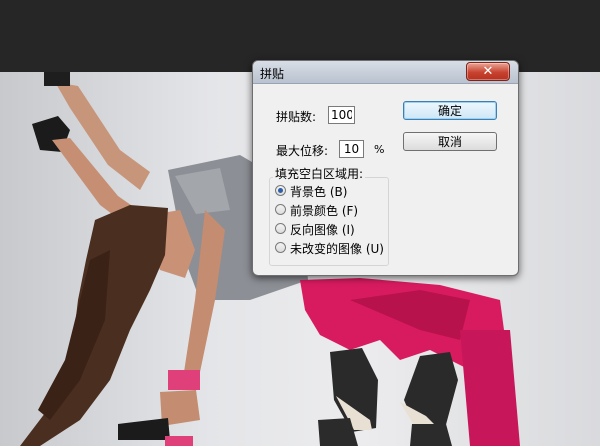  Describe the element at coordinates (385, 72) in the screenshot. I see `dialog-title-bar: 拼贴 ✕` at that location.